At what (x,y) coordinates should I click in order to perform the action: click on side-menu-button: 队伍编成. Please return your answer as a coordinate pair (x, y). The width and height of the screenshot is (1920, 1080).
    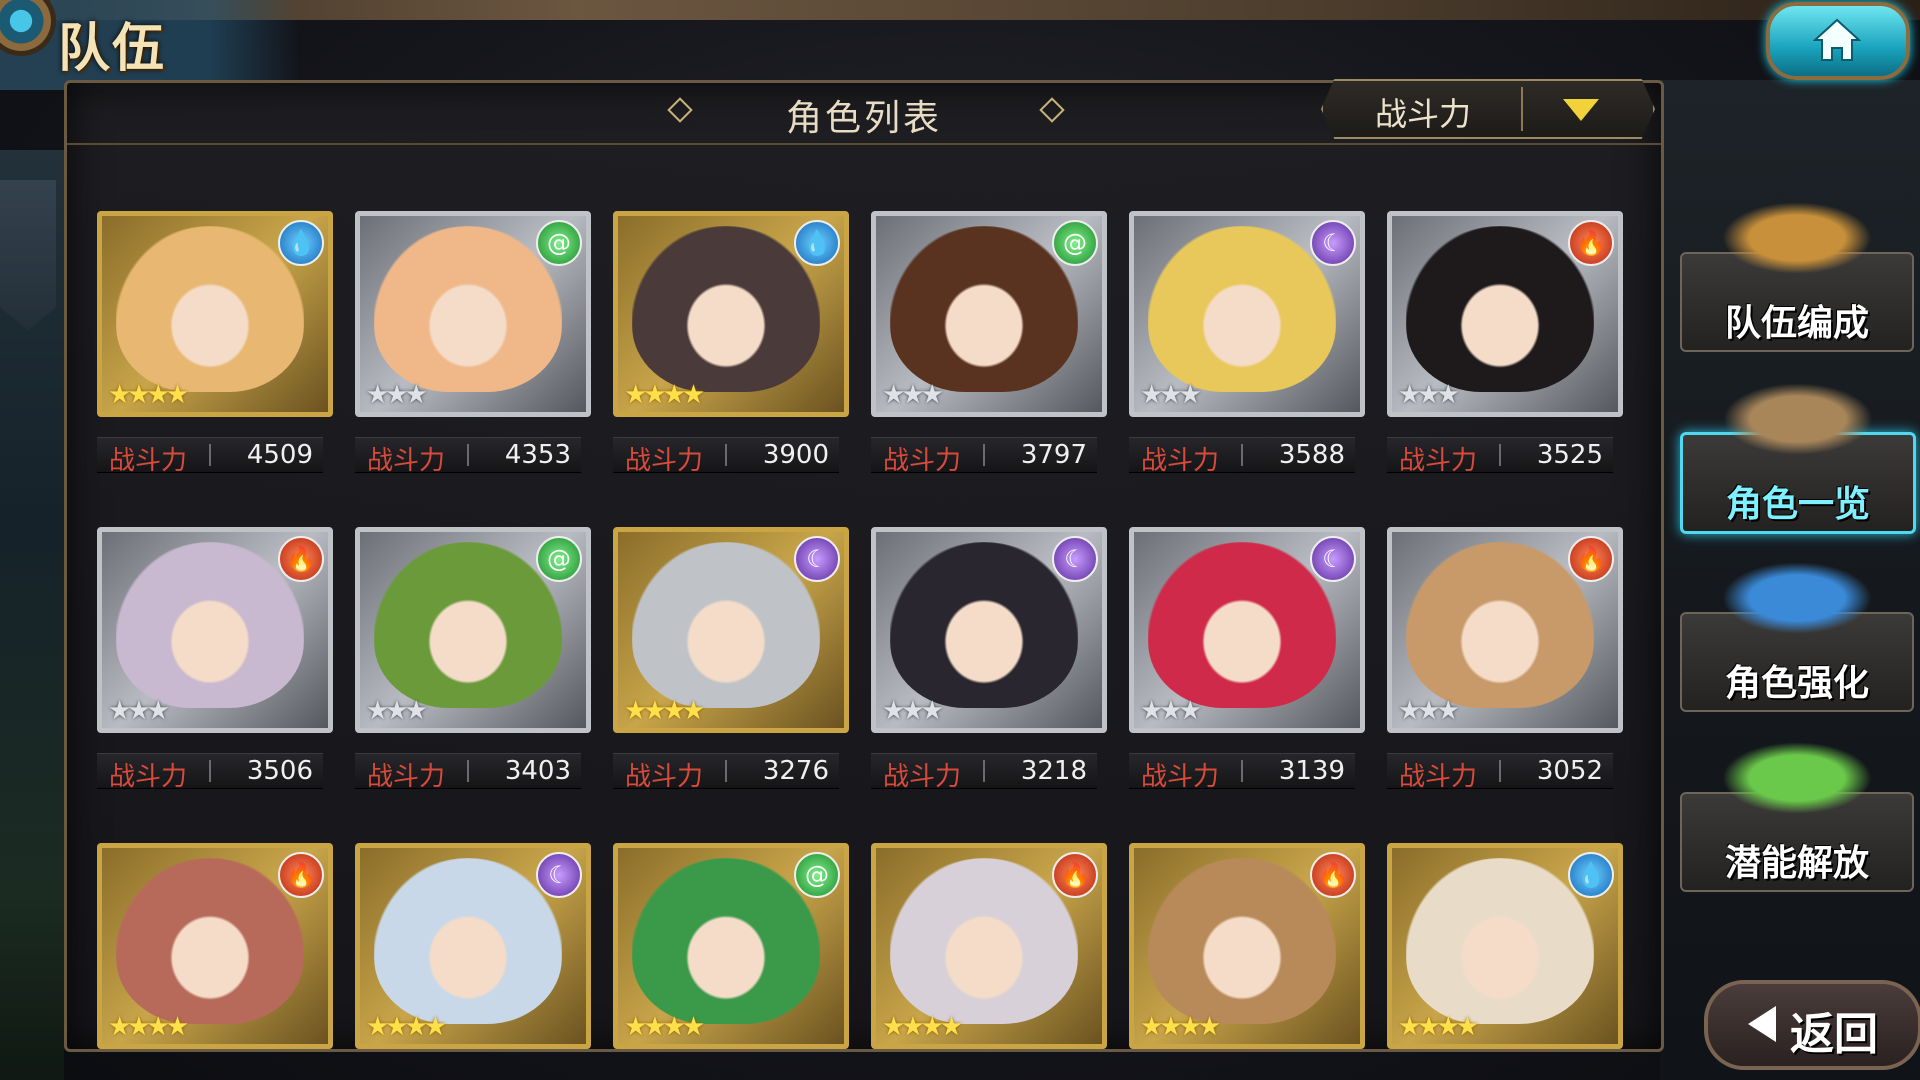
    Looking at the image, I should click on (1797, 277).